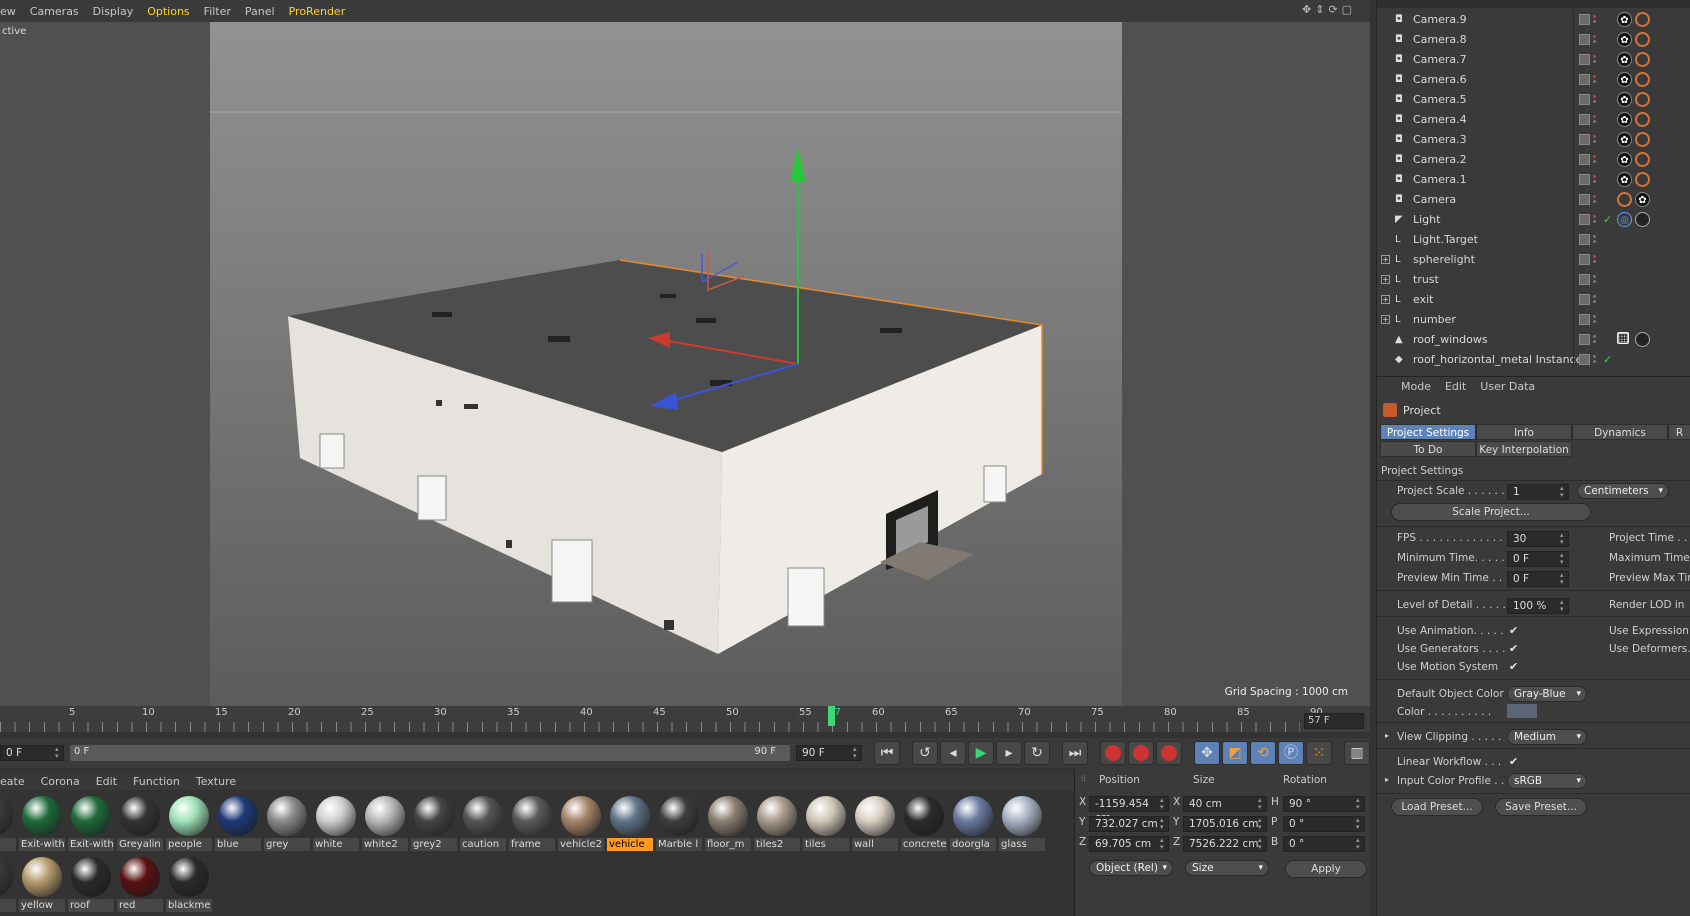  What do you see at coordinates (217, 11) in the screenshot?
I see `menu-filter: Filter` at bounding box center [217, 11].